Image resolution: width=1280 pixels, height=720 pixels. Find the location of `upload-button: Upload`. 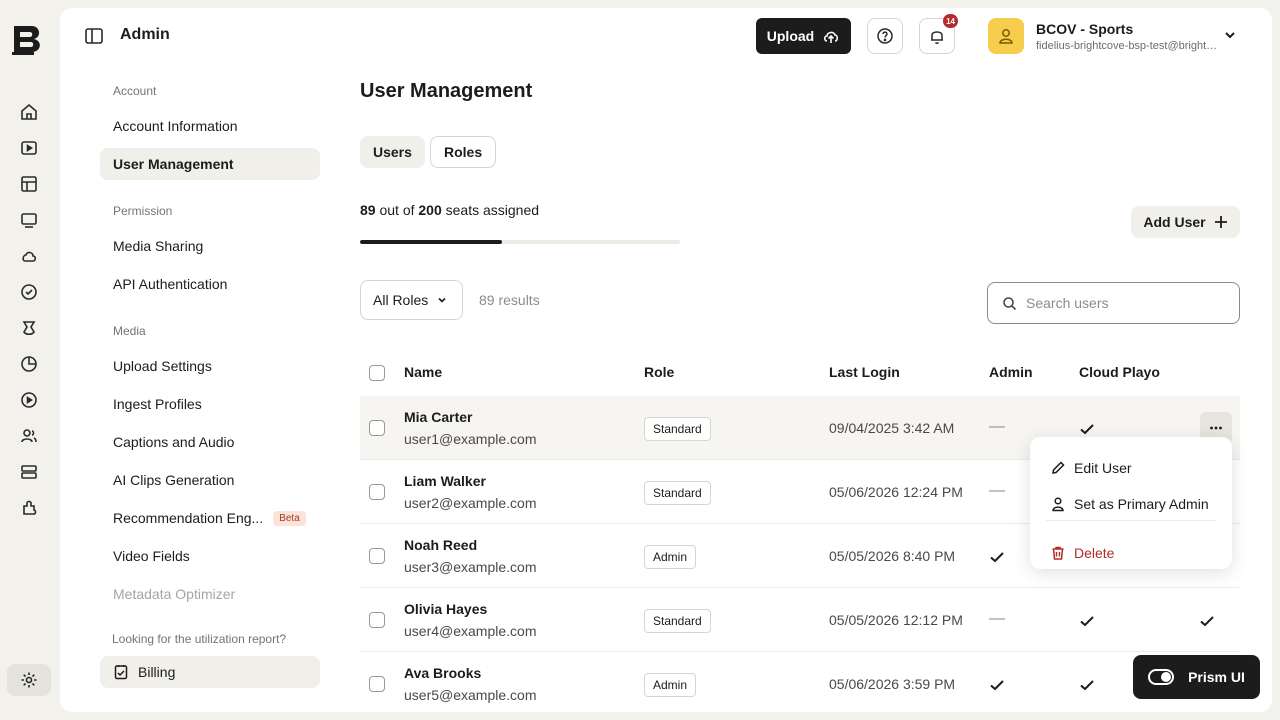

upload-button: Upload is located at coordinates (803, 36).